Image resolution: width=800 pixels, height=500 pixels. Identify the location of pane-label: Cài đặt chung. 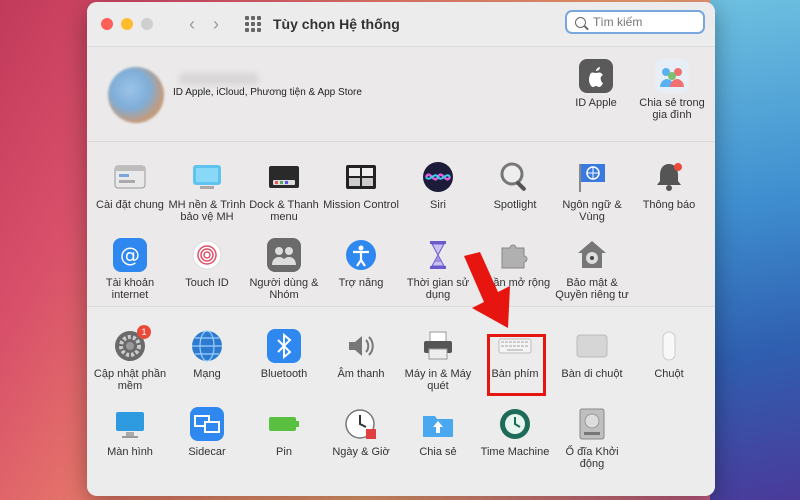
(130, 205).